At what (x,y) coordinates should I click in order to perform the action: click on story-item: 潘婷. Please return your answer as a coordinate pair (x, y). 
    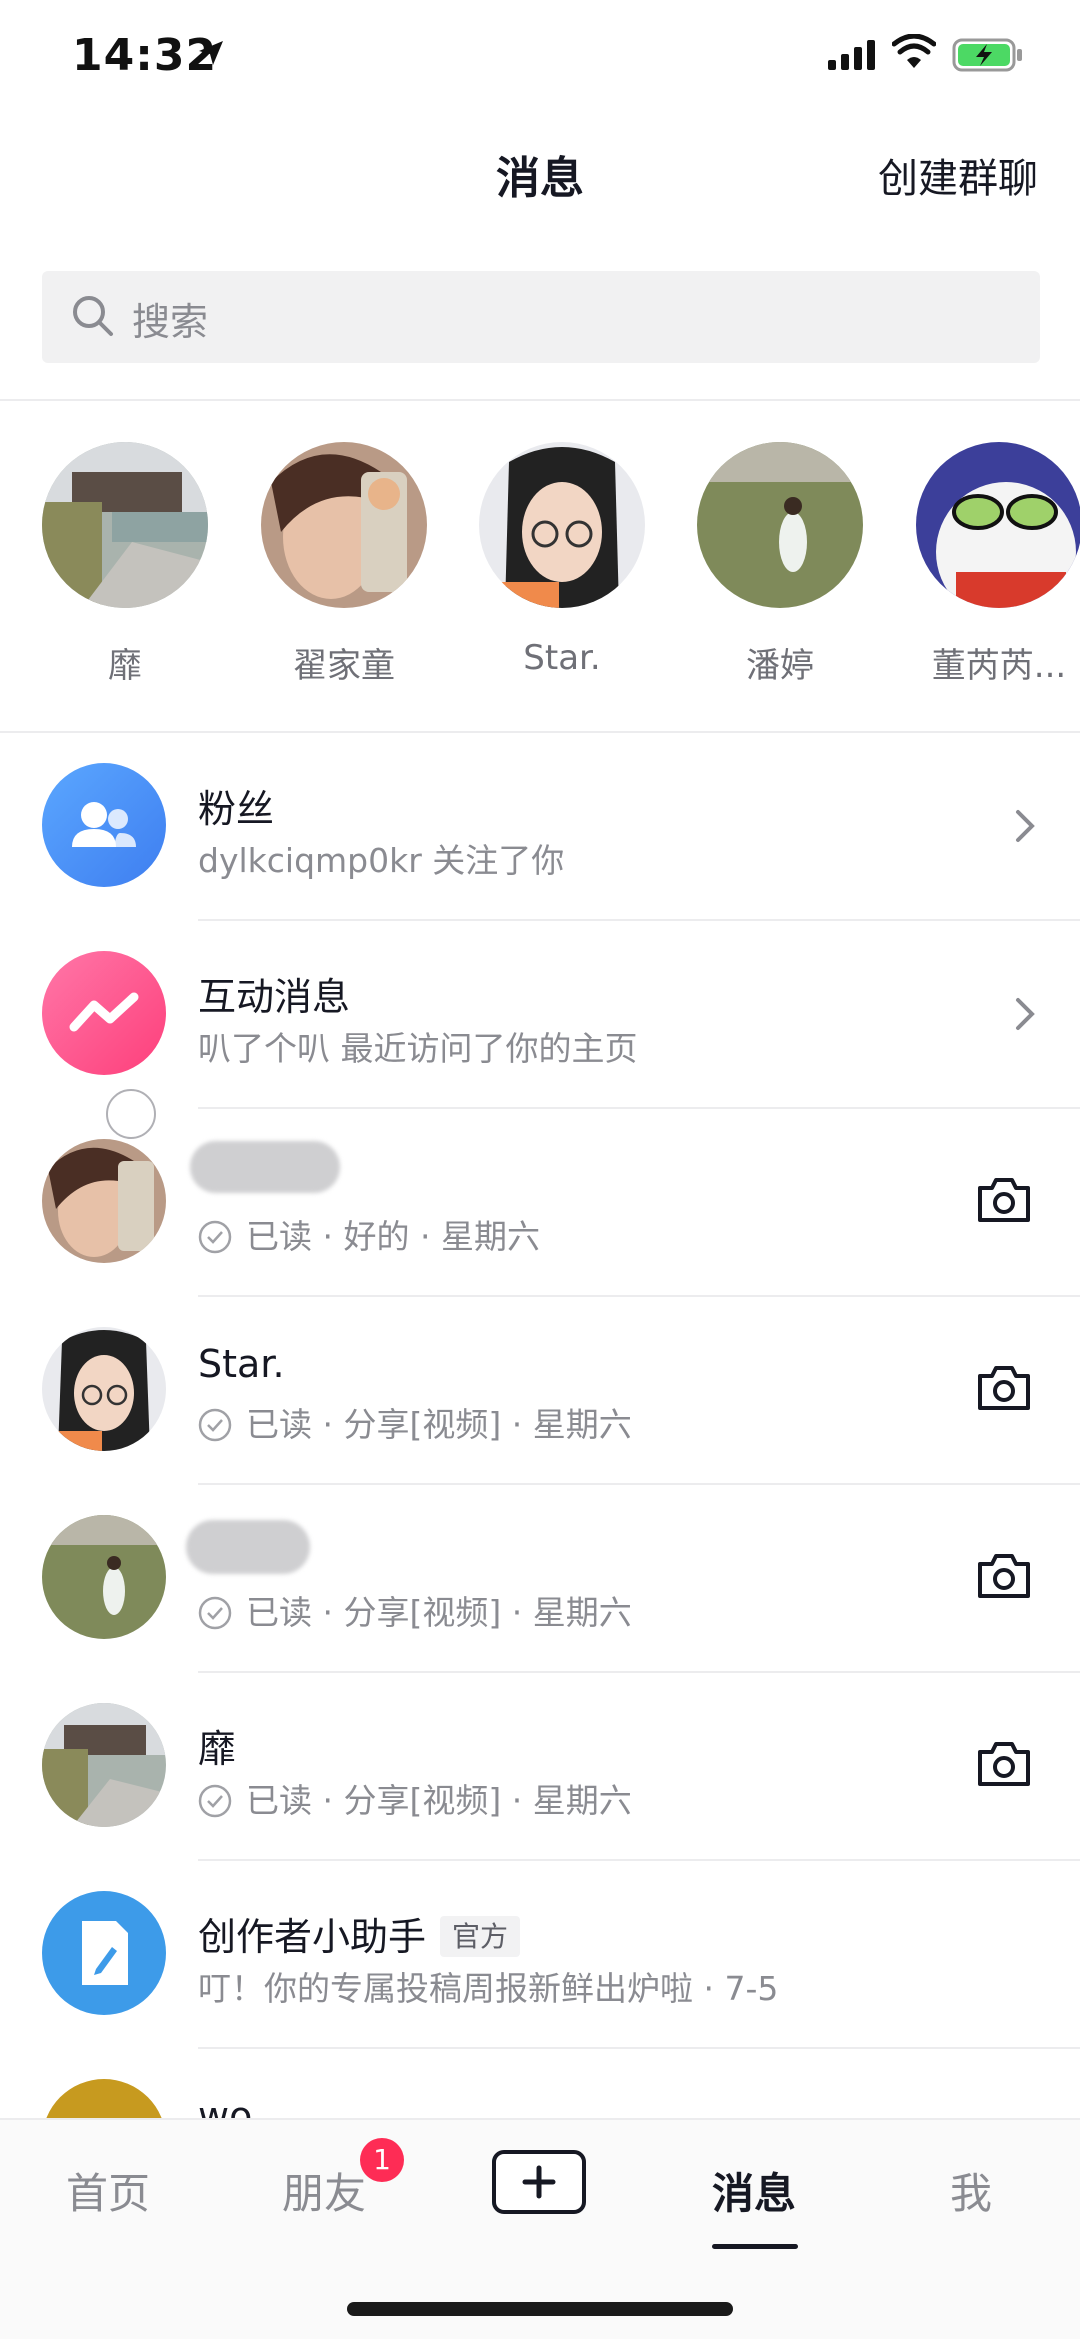
    Looking at the image, I should click on (780, 564).